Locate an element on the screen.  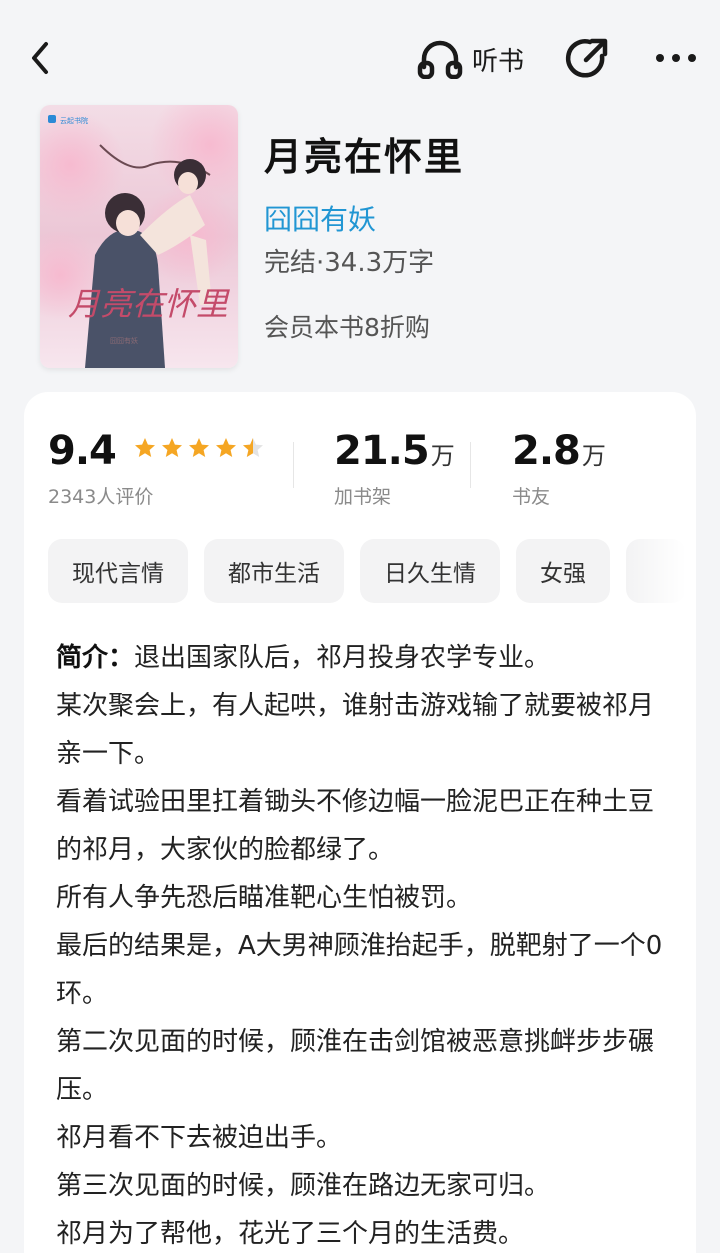
cover-author: 囧囧有妖 is located at coordinates (124, 340).